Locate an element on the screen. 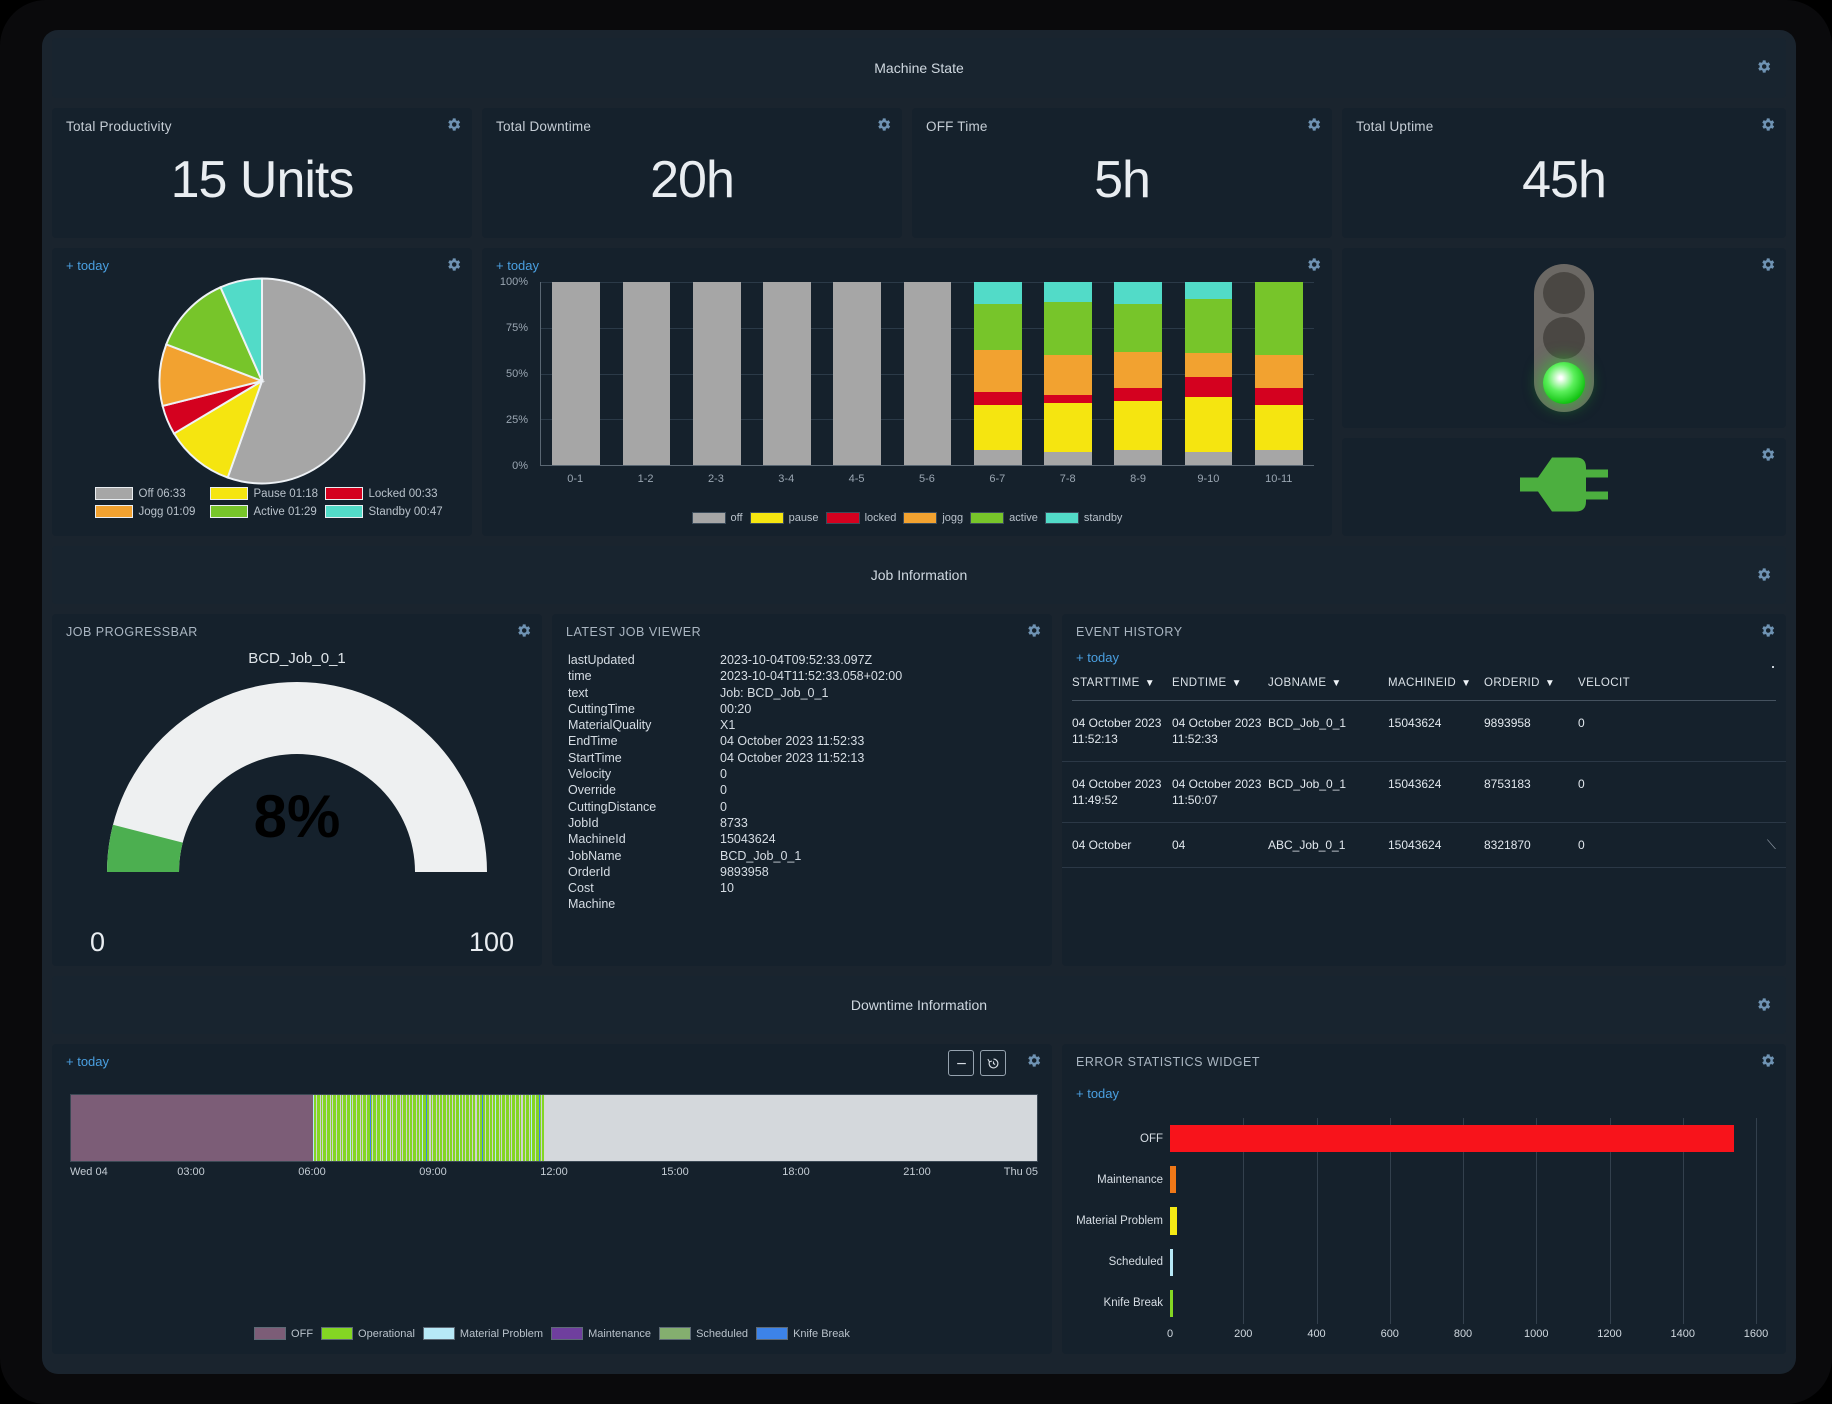 Image resolution: width=1832 pixels, height=1404 pixels. bar-legend-item: standby is located at coordinates (1083, 518).